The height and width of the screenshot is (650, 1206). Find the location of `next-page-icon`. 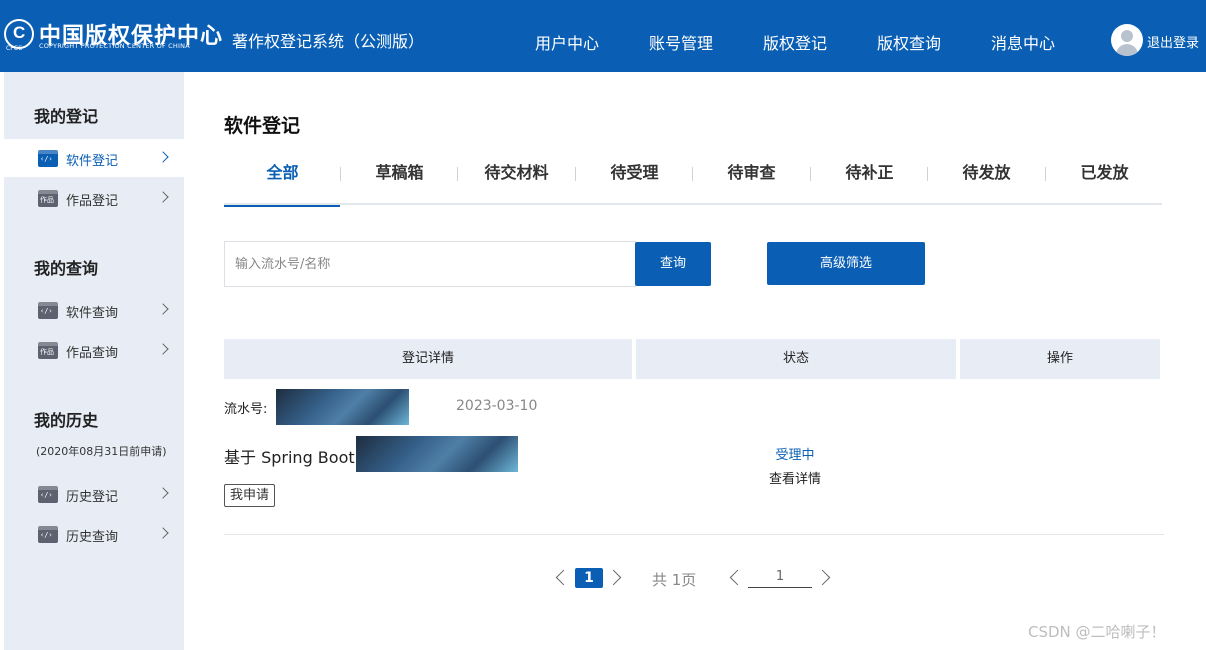

next-page-icon is located at coordinates (613, 577).